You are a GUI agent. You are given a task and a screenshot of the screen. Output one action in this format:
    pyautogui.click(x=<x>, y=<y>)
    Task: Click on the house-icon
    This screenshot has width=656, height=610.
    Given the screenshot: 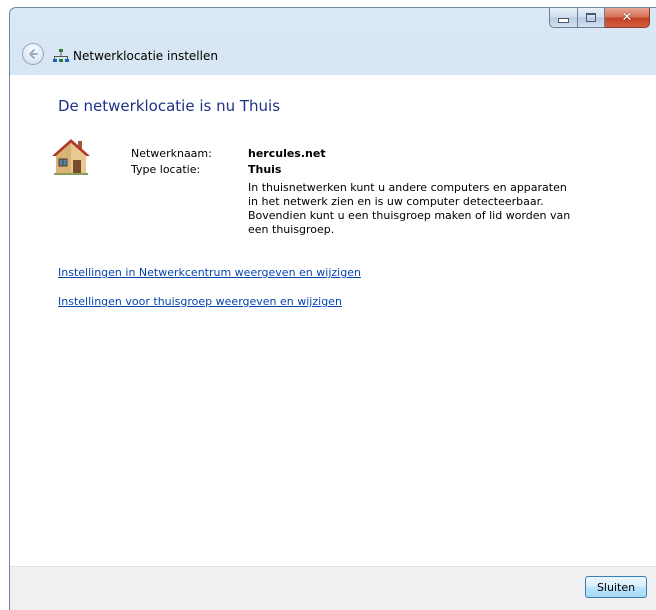 What is the action you would take?
    pyautogui.click(x=71, y=157)
    